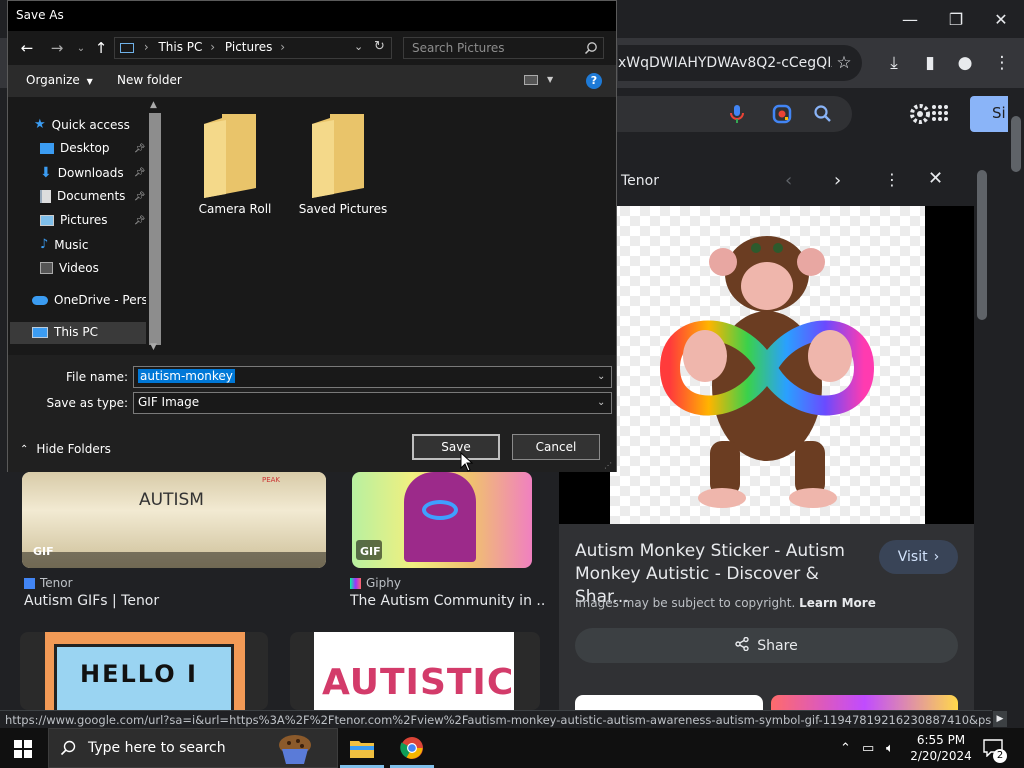 Image resolution: width=1024 pixels, height=768 pixels. What do you see at coordinates (379, 46) in the screenshot?
I see `refresh-icon: ↻` at bounding box center [379, 46].